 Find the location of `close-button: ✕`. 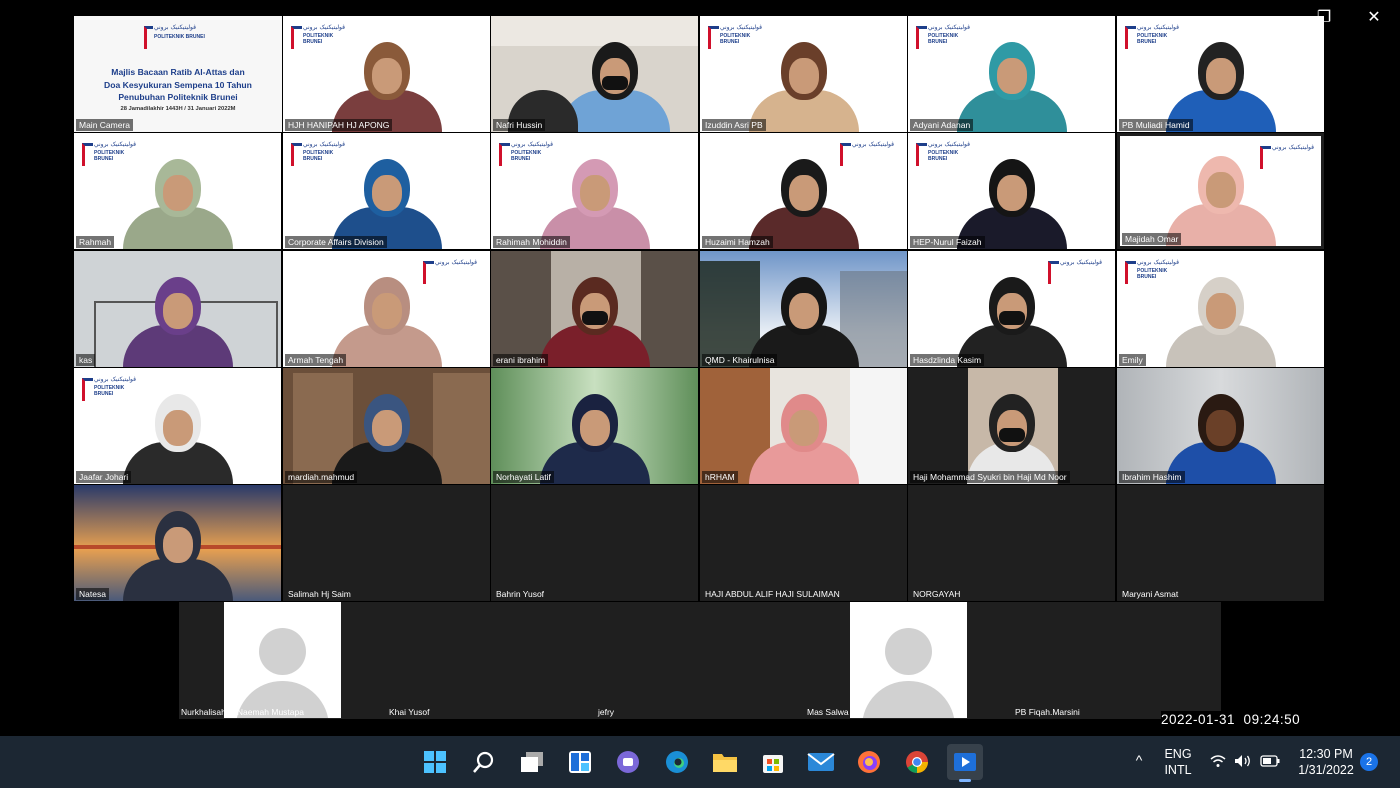

close-button: ✕ is located at coordinates (1374, 17).